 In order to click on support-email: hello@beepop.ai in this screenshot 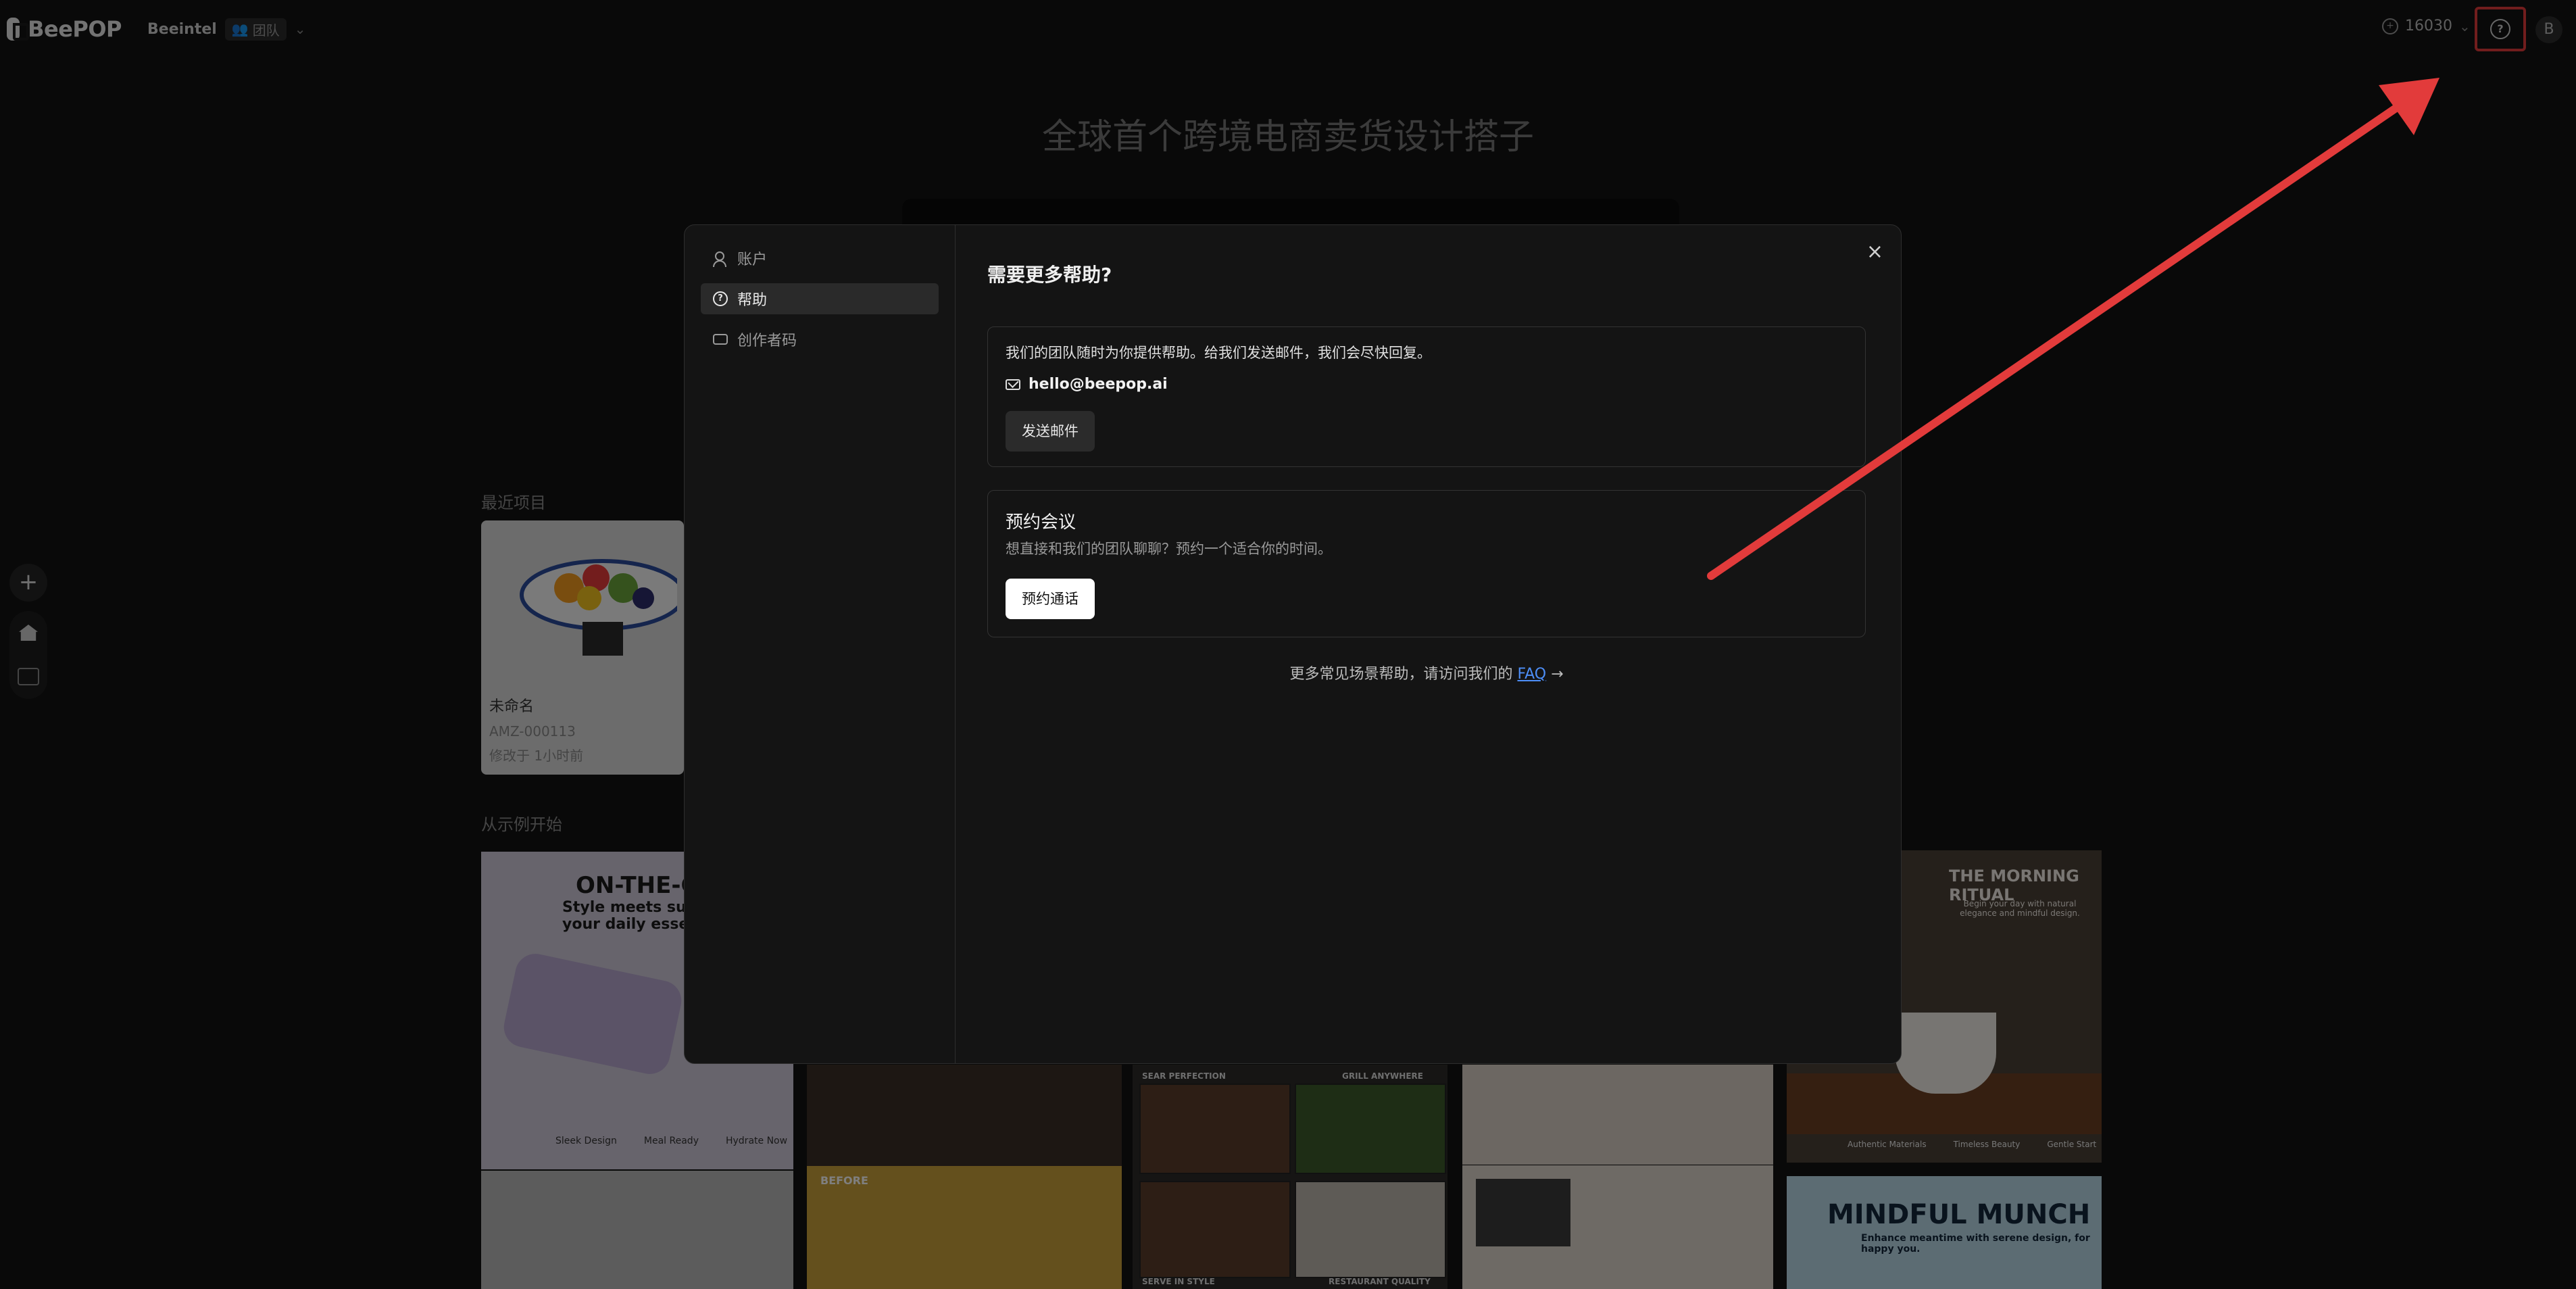, I will do `click(1099, 384)`.